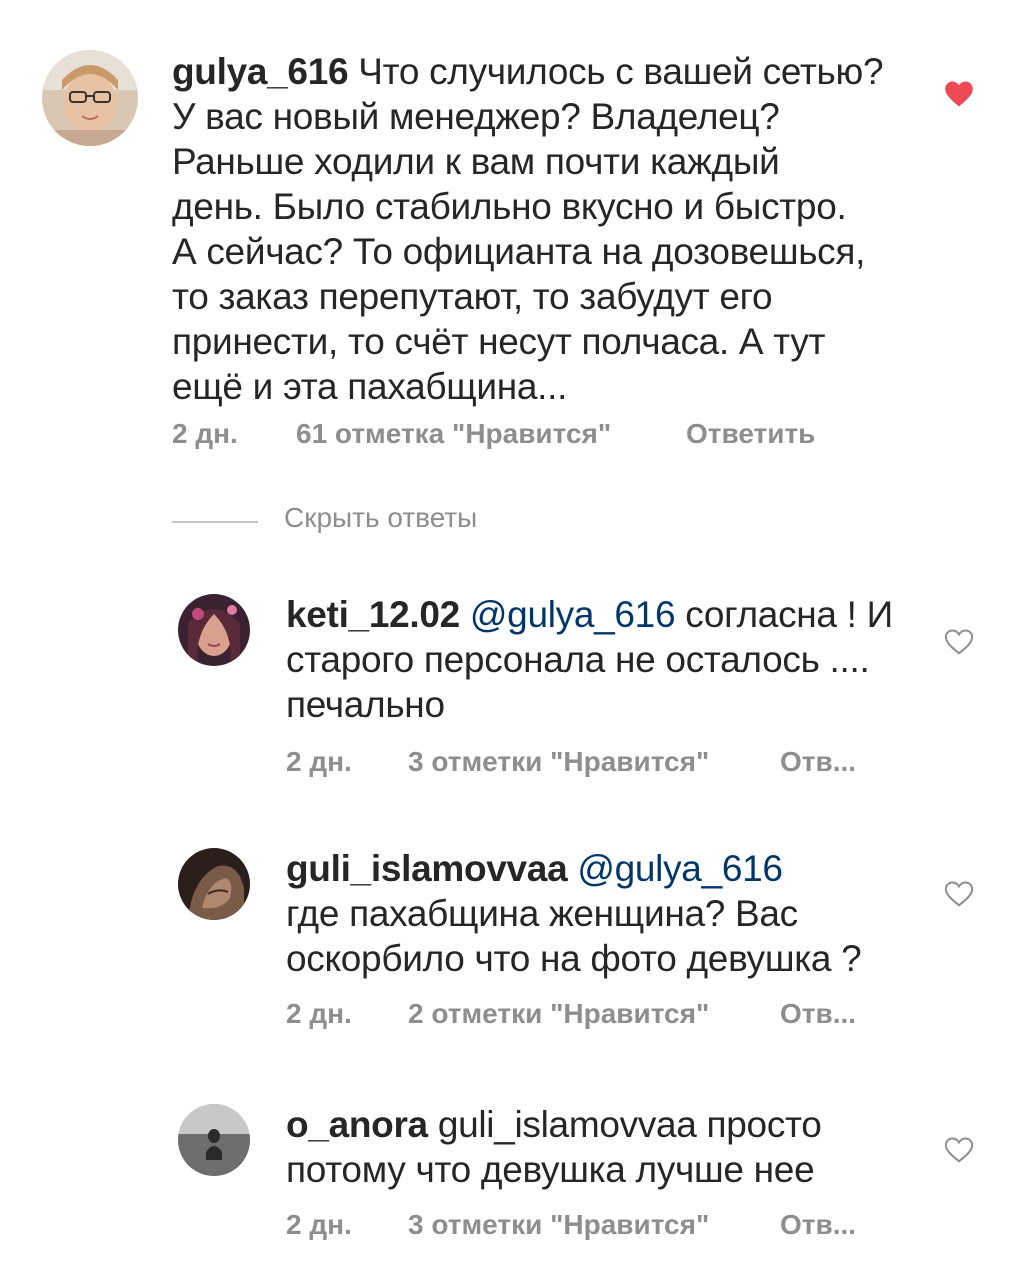 The height and width of the screenshot is (1280, 1032). What do you see at coordinates (260, 71) in the screenshot?
I see `username: gulya_616` at bounding box center [260, 71].